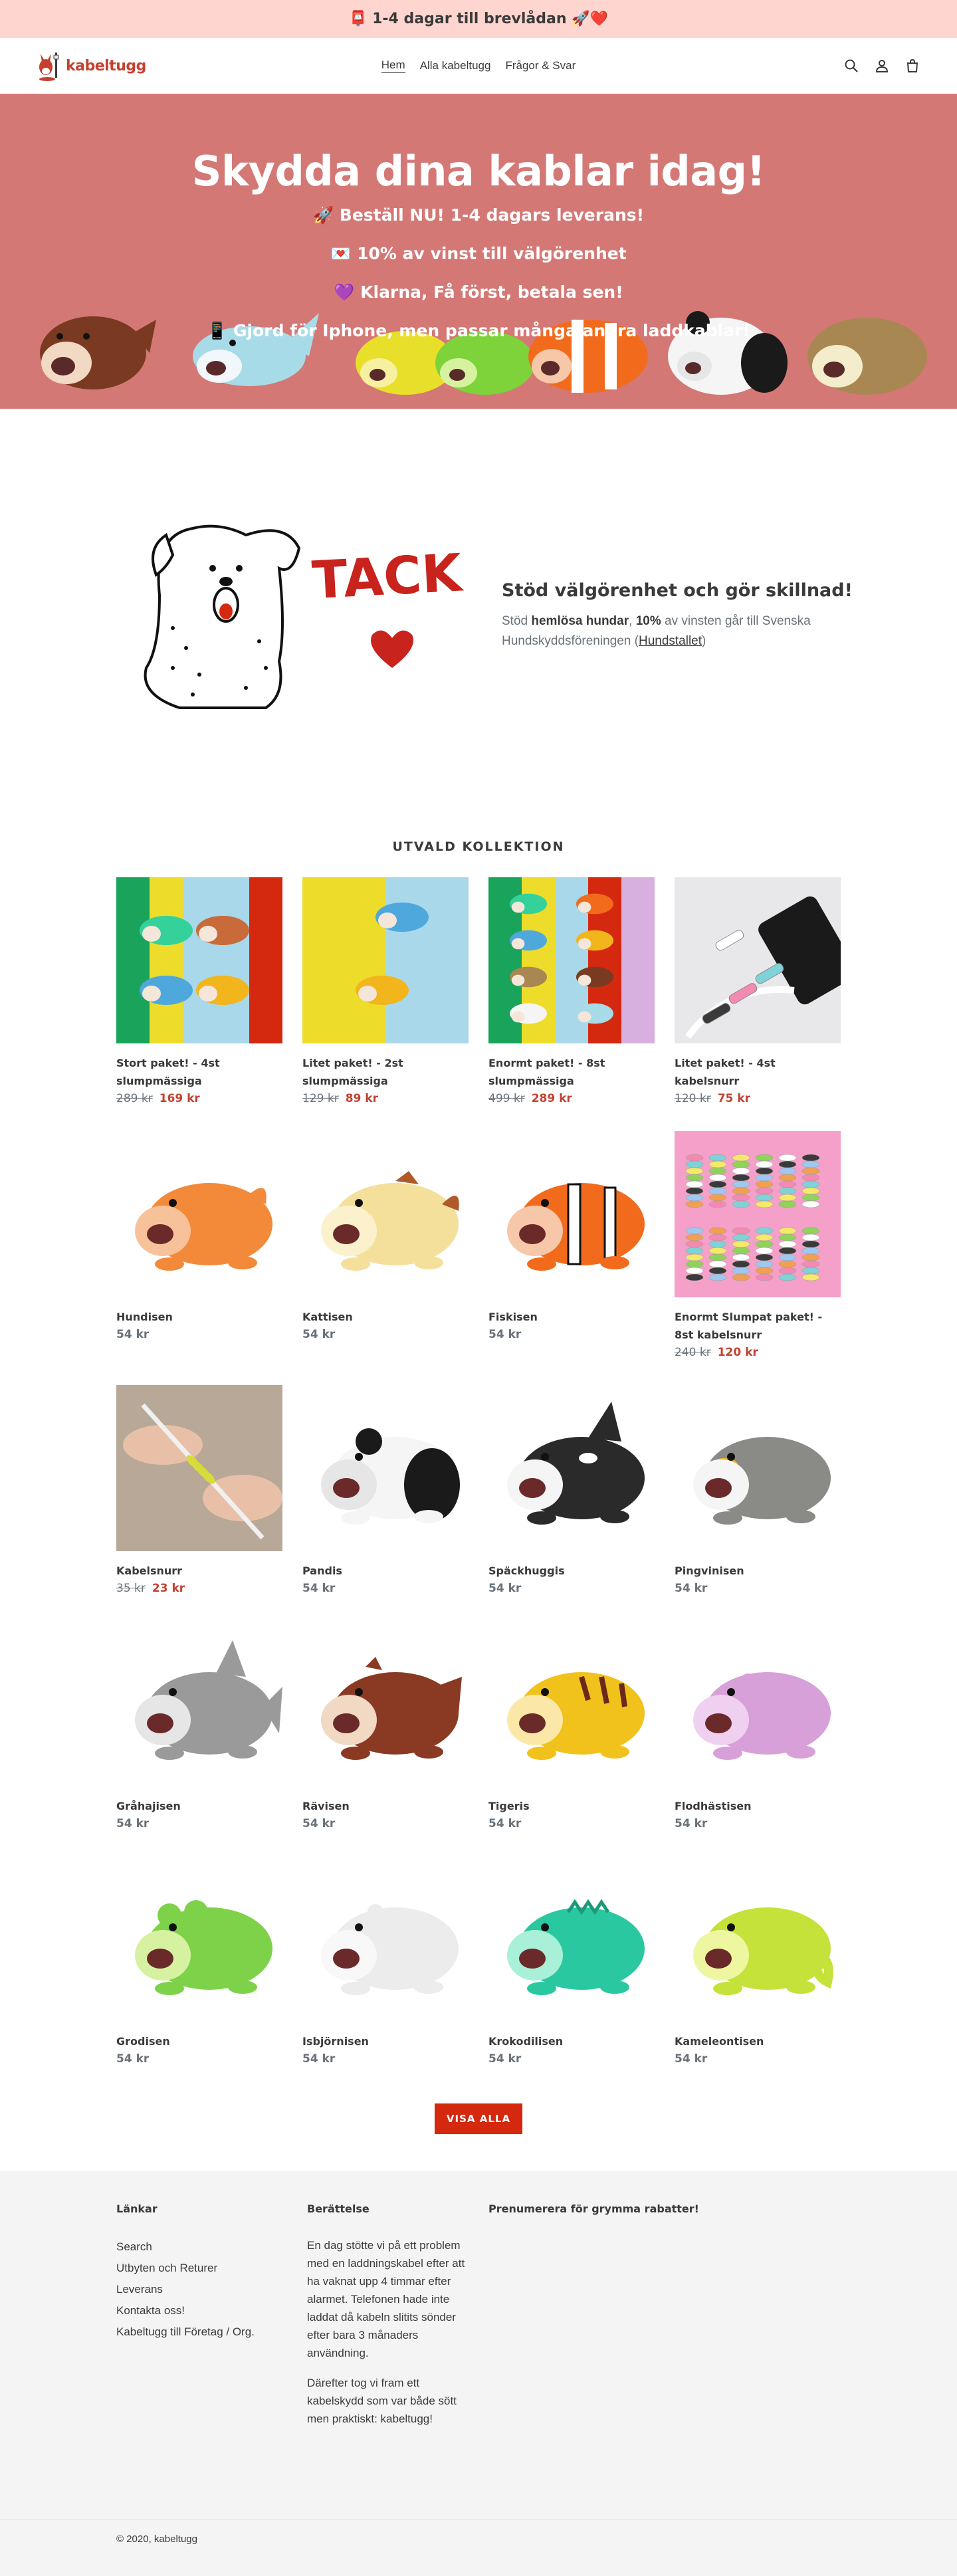 This screenshot has height=2576, width=957. What do you see at coordinates (185, 2289) in the screenshot?
I see `footer-link-delivery: Leverans` at bounding box center [185, 2289].